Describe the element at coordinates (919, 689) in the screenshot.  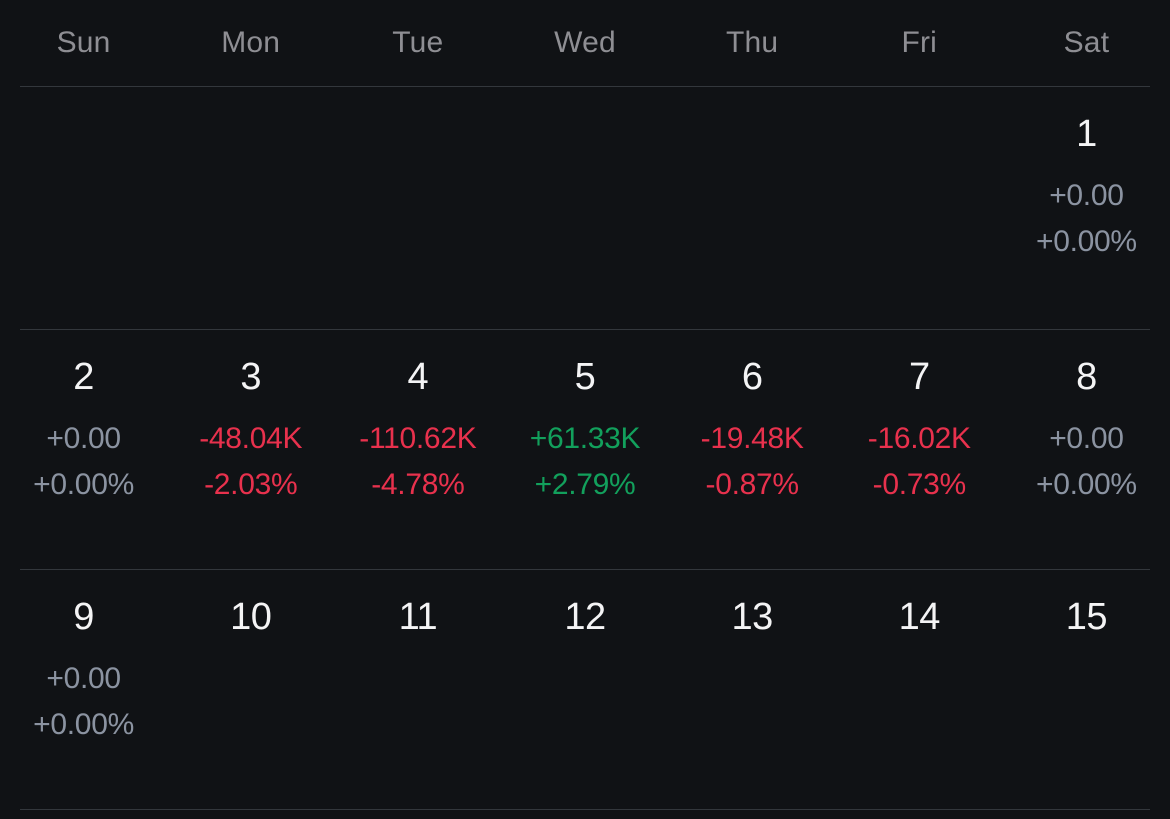
I see `day-cell: 14` at that location.